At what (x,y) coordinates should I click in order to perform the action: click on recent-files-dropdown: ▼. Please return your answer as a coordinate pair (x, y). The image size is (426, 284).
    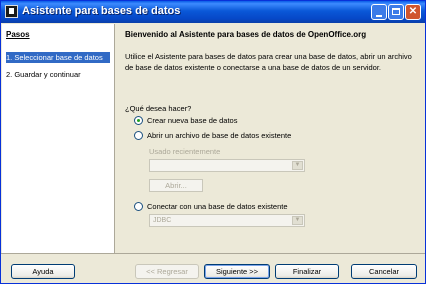
    Looking at the image, I should click on (227, 165).